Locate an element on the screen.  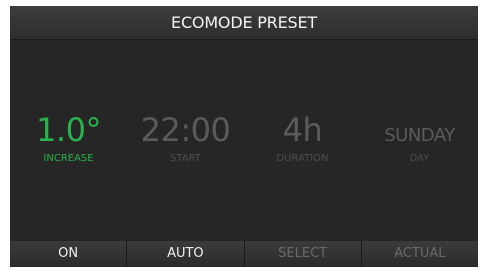
duration-label: DURATION is located at coordinates (302, 158).